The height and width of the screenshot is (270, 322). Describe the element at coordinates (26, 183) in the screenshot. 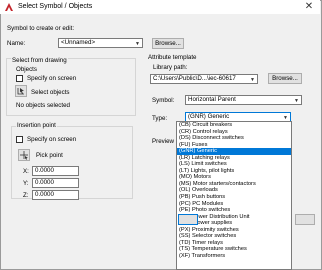

I see `y-label: Y:` at that location.